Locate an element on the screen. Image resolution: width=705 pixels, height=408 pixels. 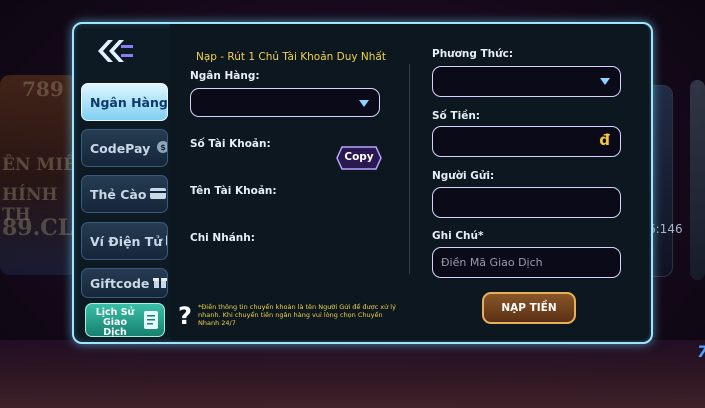
history-label: Lịch Sử Giao Dịch is located at coordinates (115, 322).